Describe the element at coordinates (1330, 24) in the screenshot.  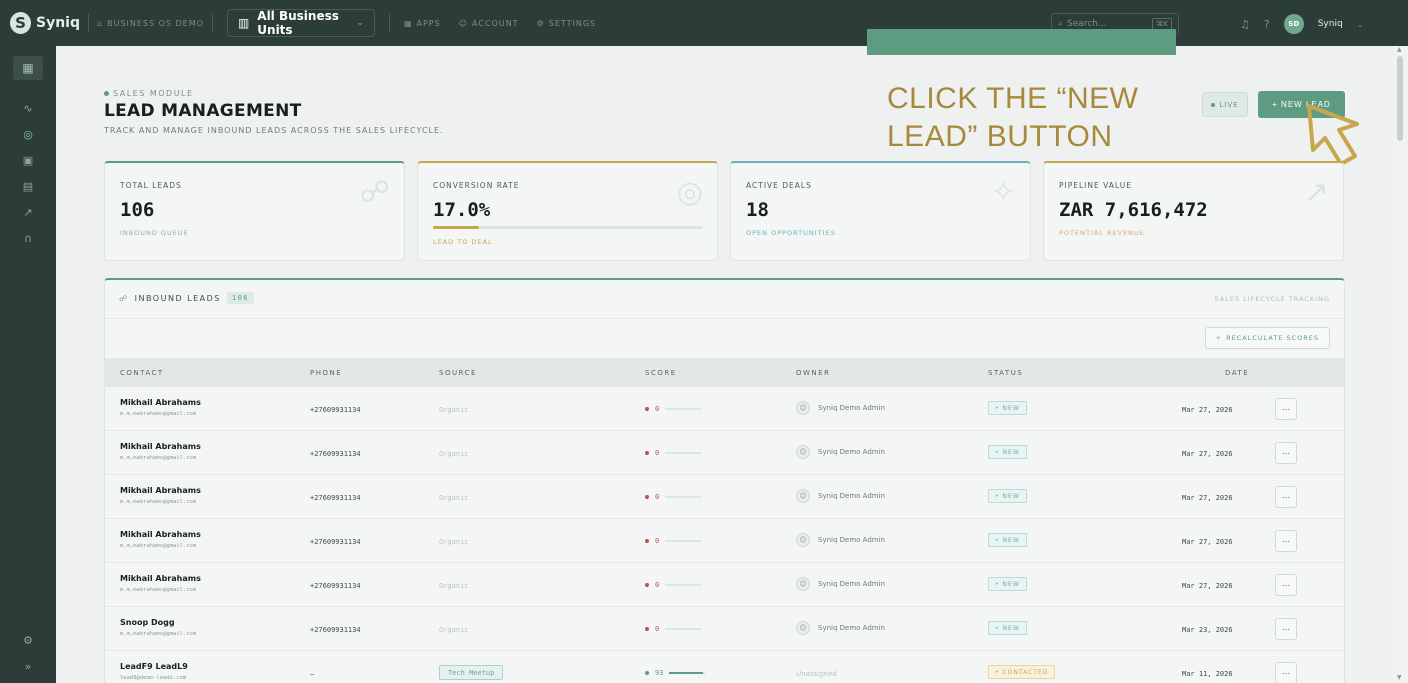
I see `user-name: Syniq` at that location.